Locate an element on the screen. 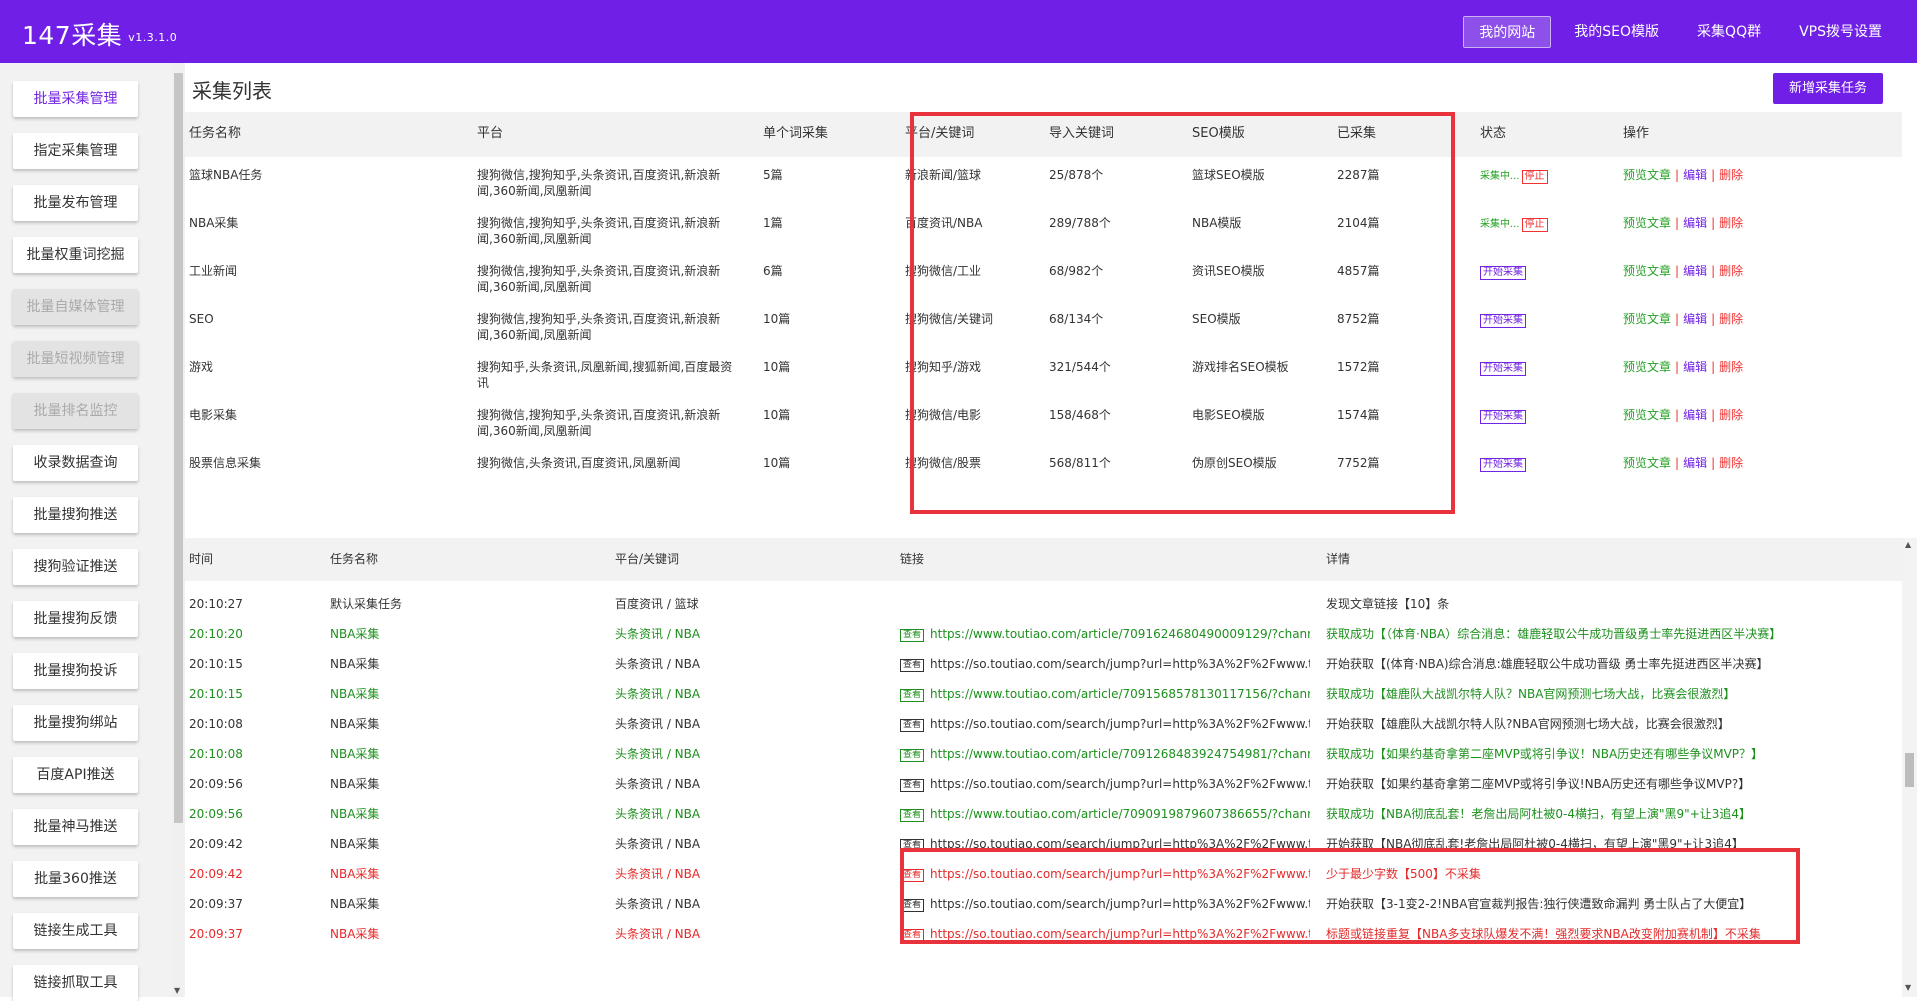 The image size is (1917, 1001). sidebar-item: 批量发布管理 is located at coordinates (75, 203).